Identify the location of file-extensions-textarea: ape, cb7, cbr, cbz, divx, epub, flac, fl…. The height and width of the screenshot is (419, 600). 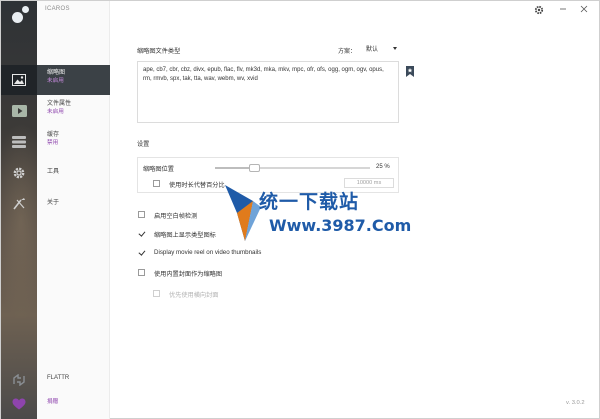
(268, 92).